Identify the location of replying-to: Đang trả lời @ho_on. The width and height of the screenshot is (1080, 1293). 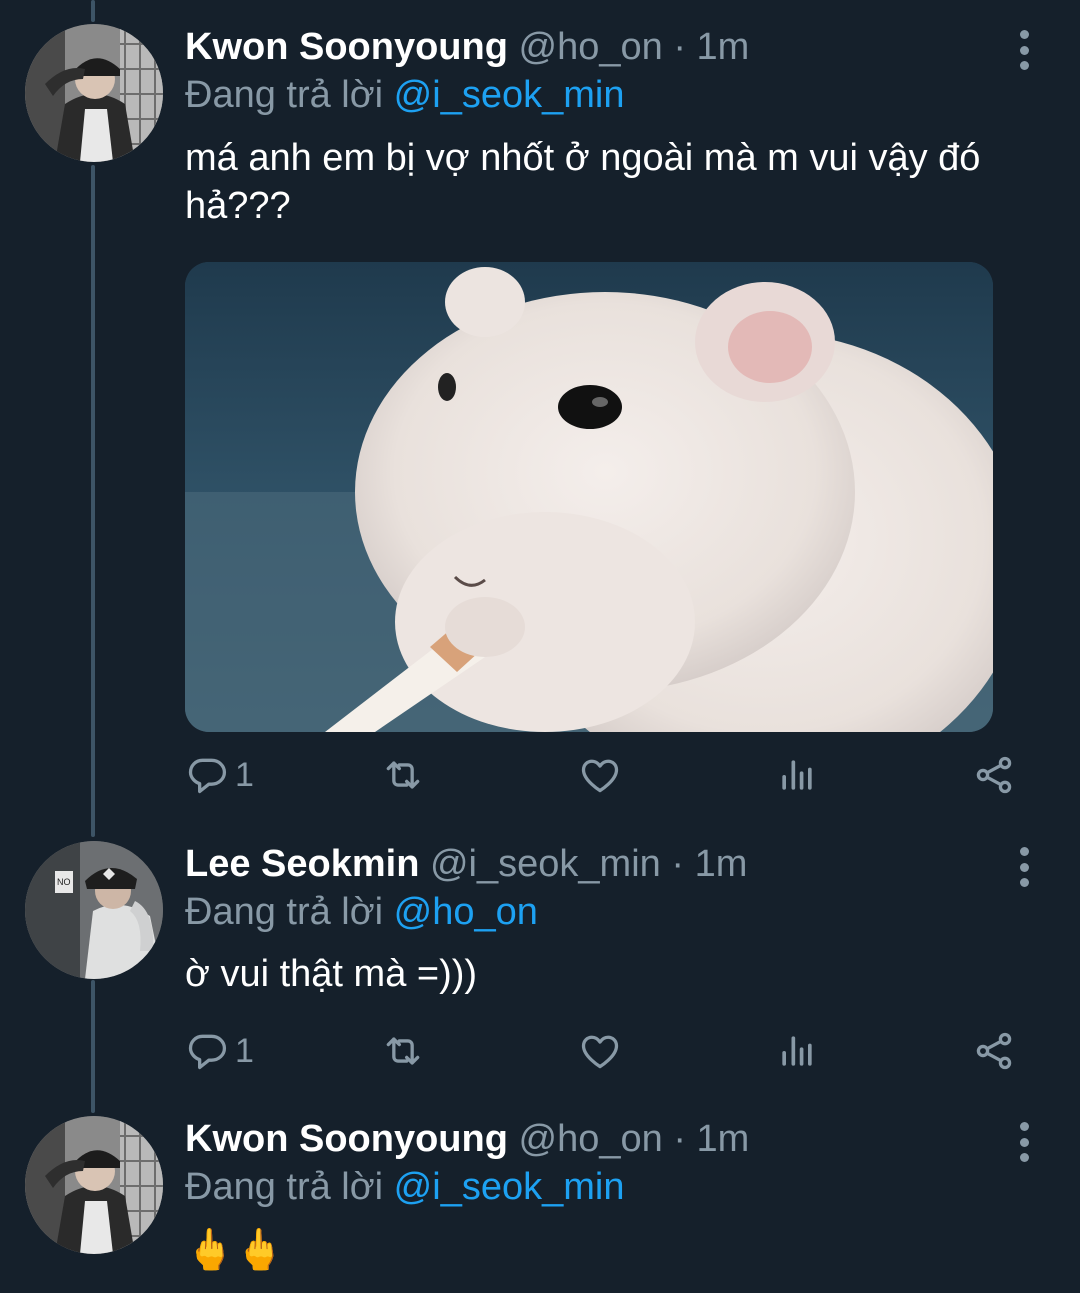
(361, 912).